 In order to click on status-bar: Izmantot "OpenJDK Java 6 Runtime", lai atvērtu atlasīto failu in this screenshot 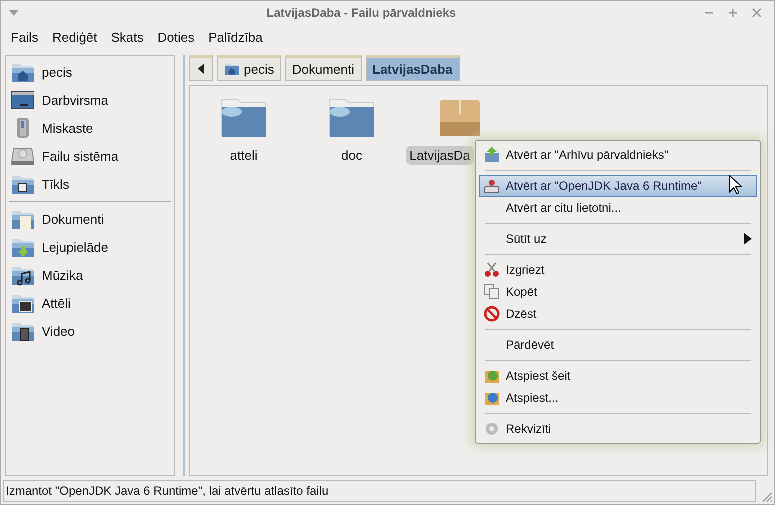, I will do `click(379, 491)`.